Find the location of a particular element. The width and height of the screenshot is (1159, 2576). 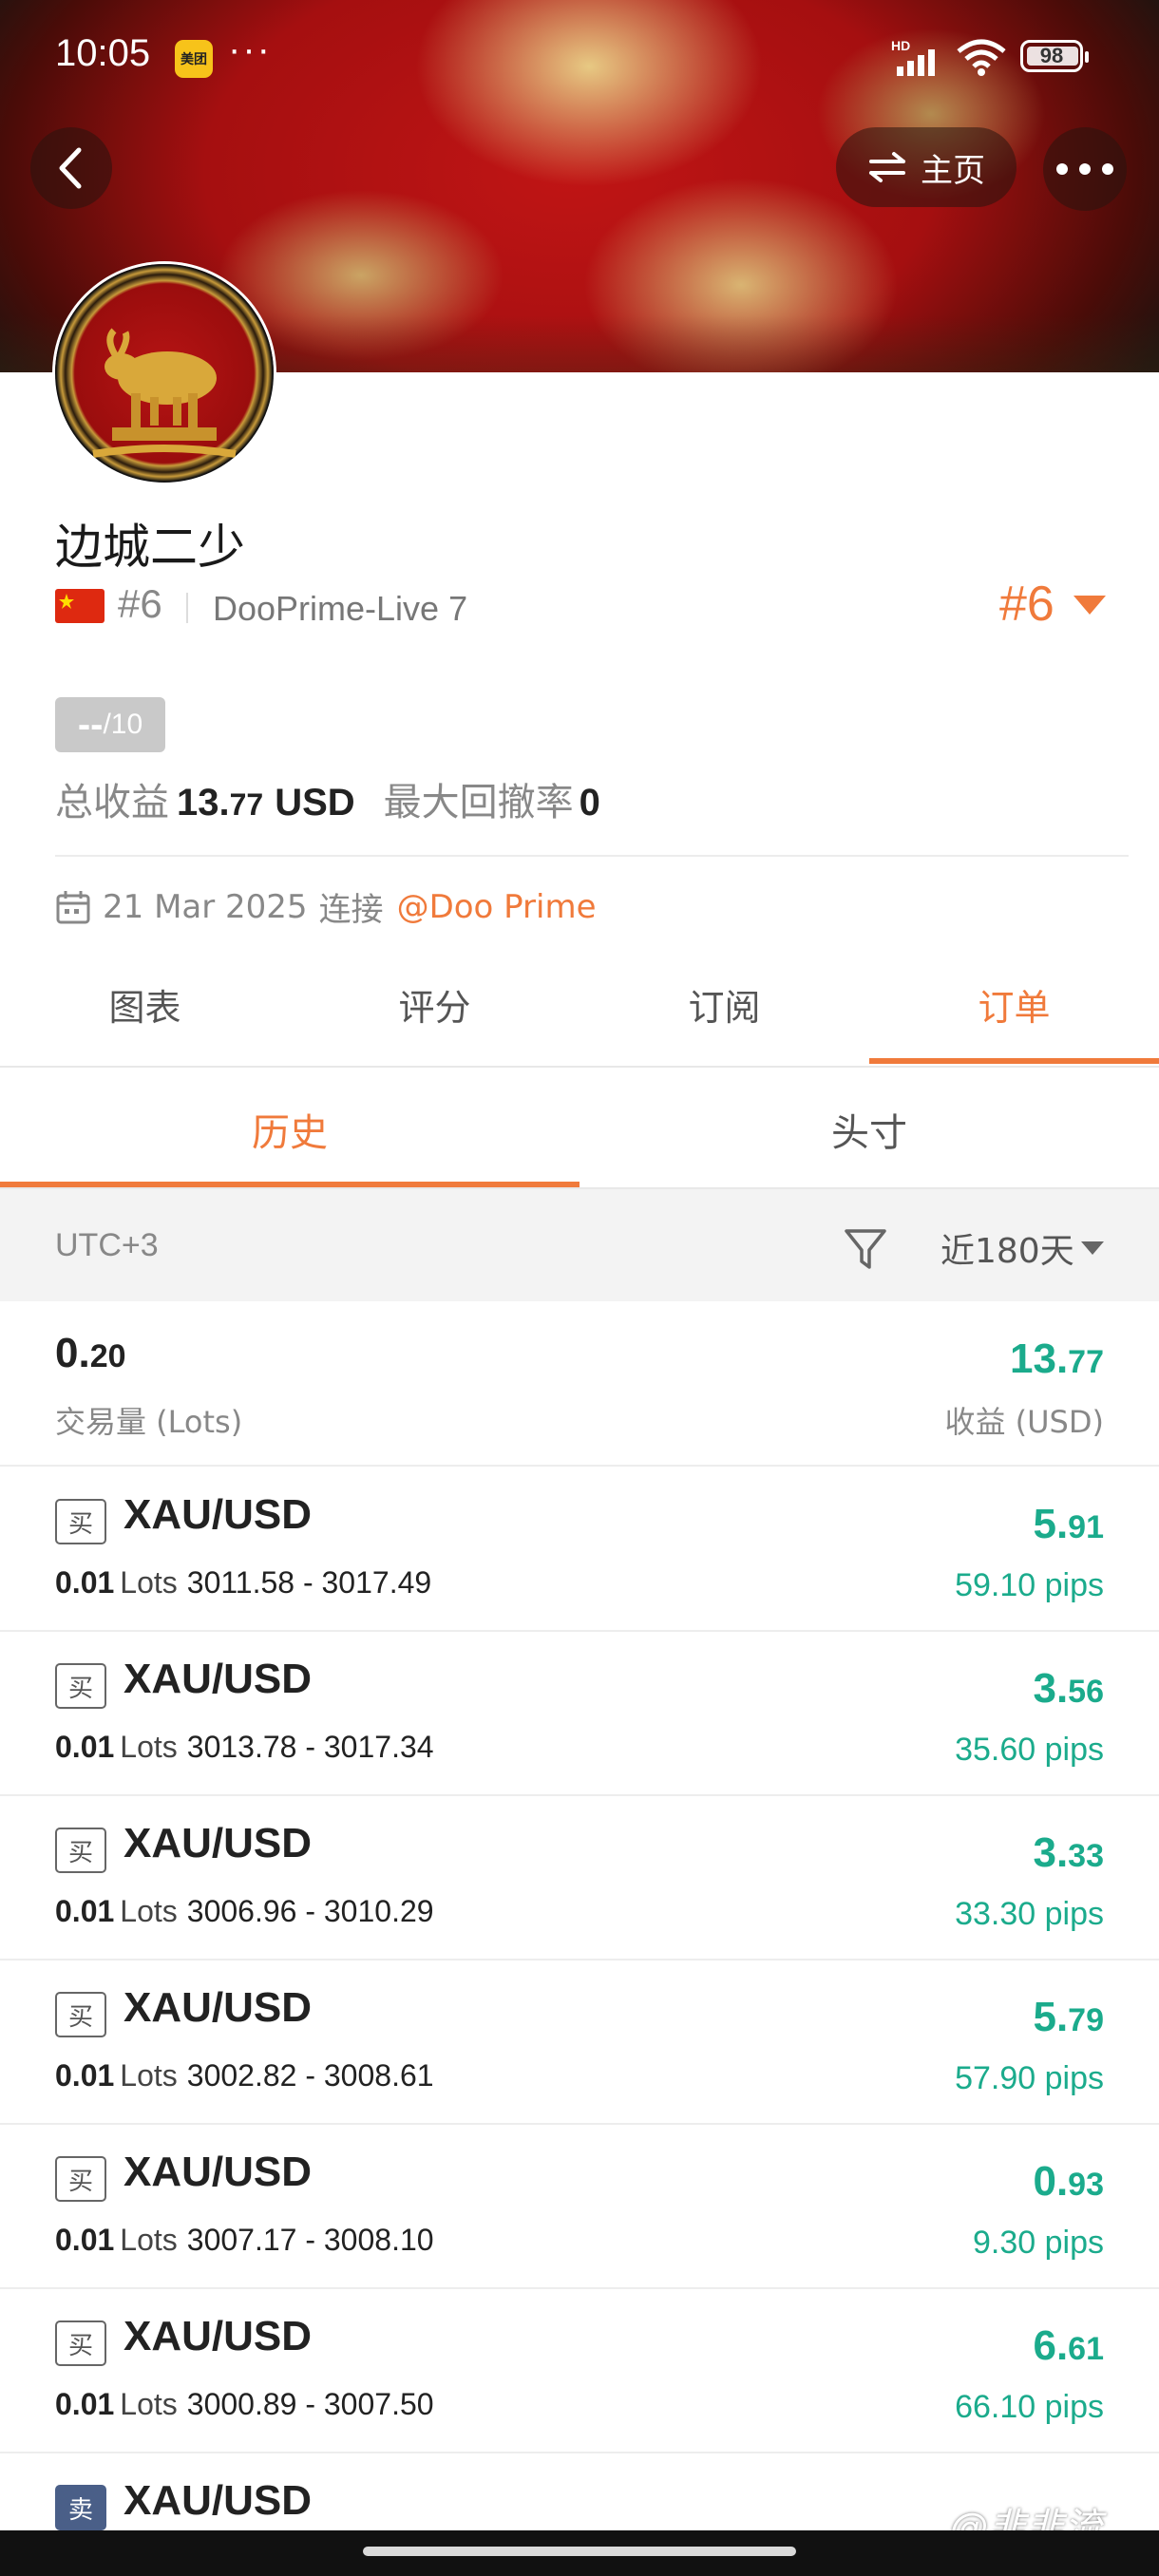

connected-info: 21 Mar 2025 连接 @Doo Prime is located at coordinates (326, 906).